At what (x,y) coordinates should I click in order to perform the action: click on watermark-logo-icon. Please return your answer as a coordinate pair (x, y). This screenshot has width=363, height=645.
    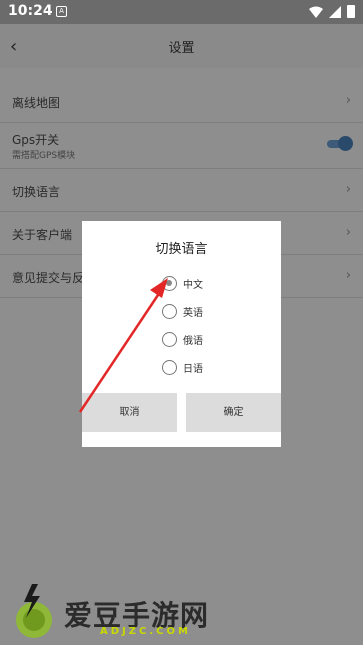
    Looking at the image, I should click on (34, 611).